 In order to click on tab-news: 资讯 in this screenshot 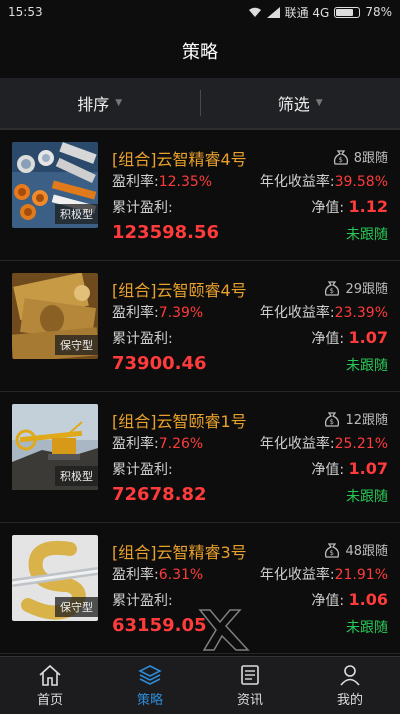, I will do `click(250, 685)`.